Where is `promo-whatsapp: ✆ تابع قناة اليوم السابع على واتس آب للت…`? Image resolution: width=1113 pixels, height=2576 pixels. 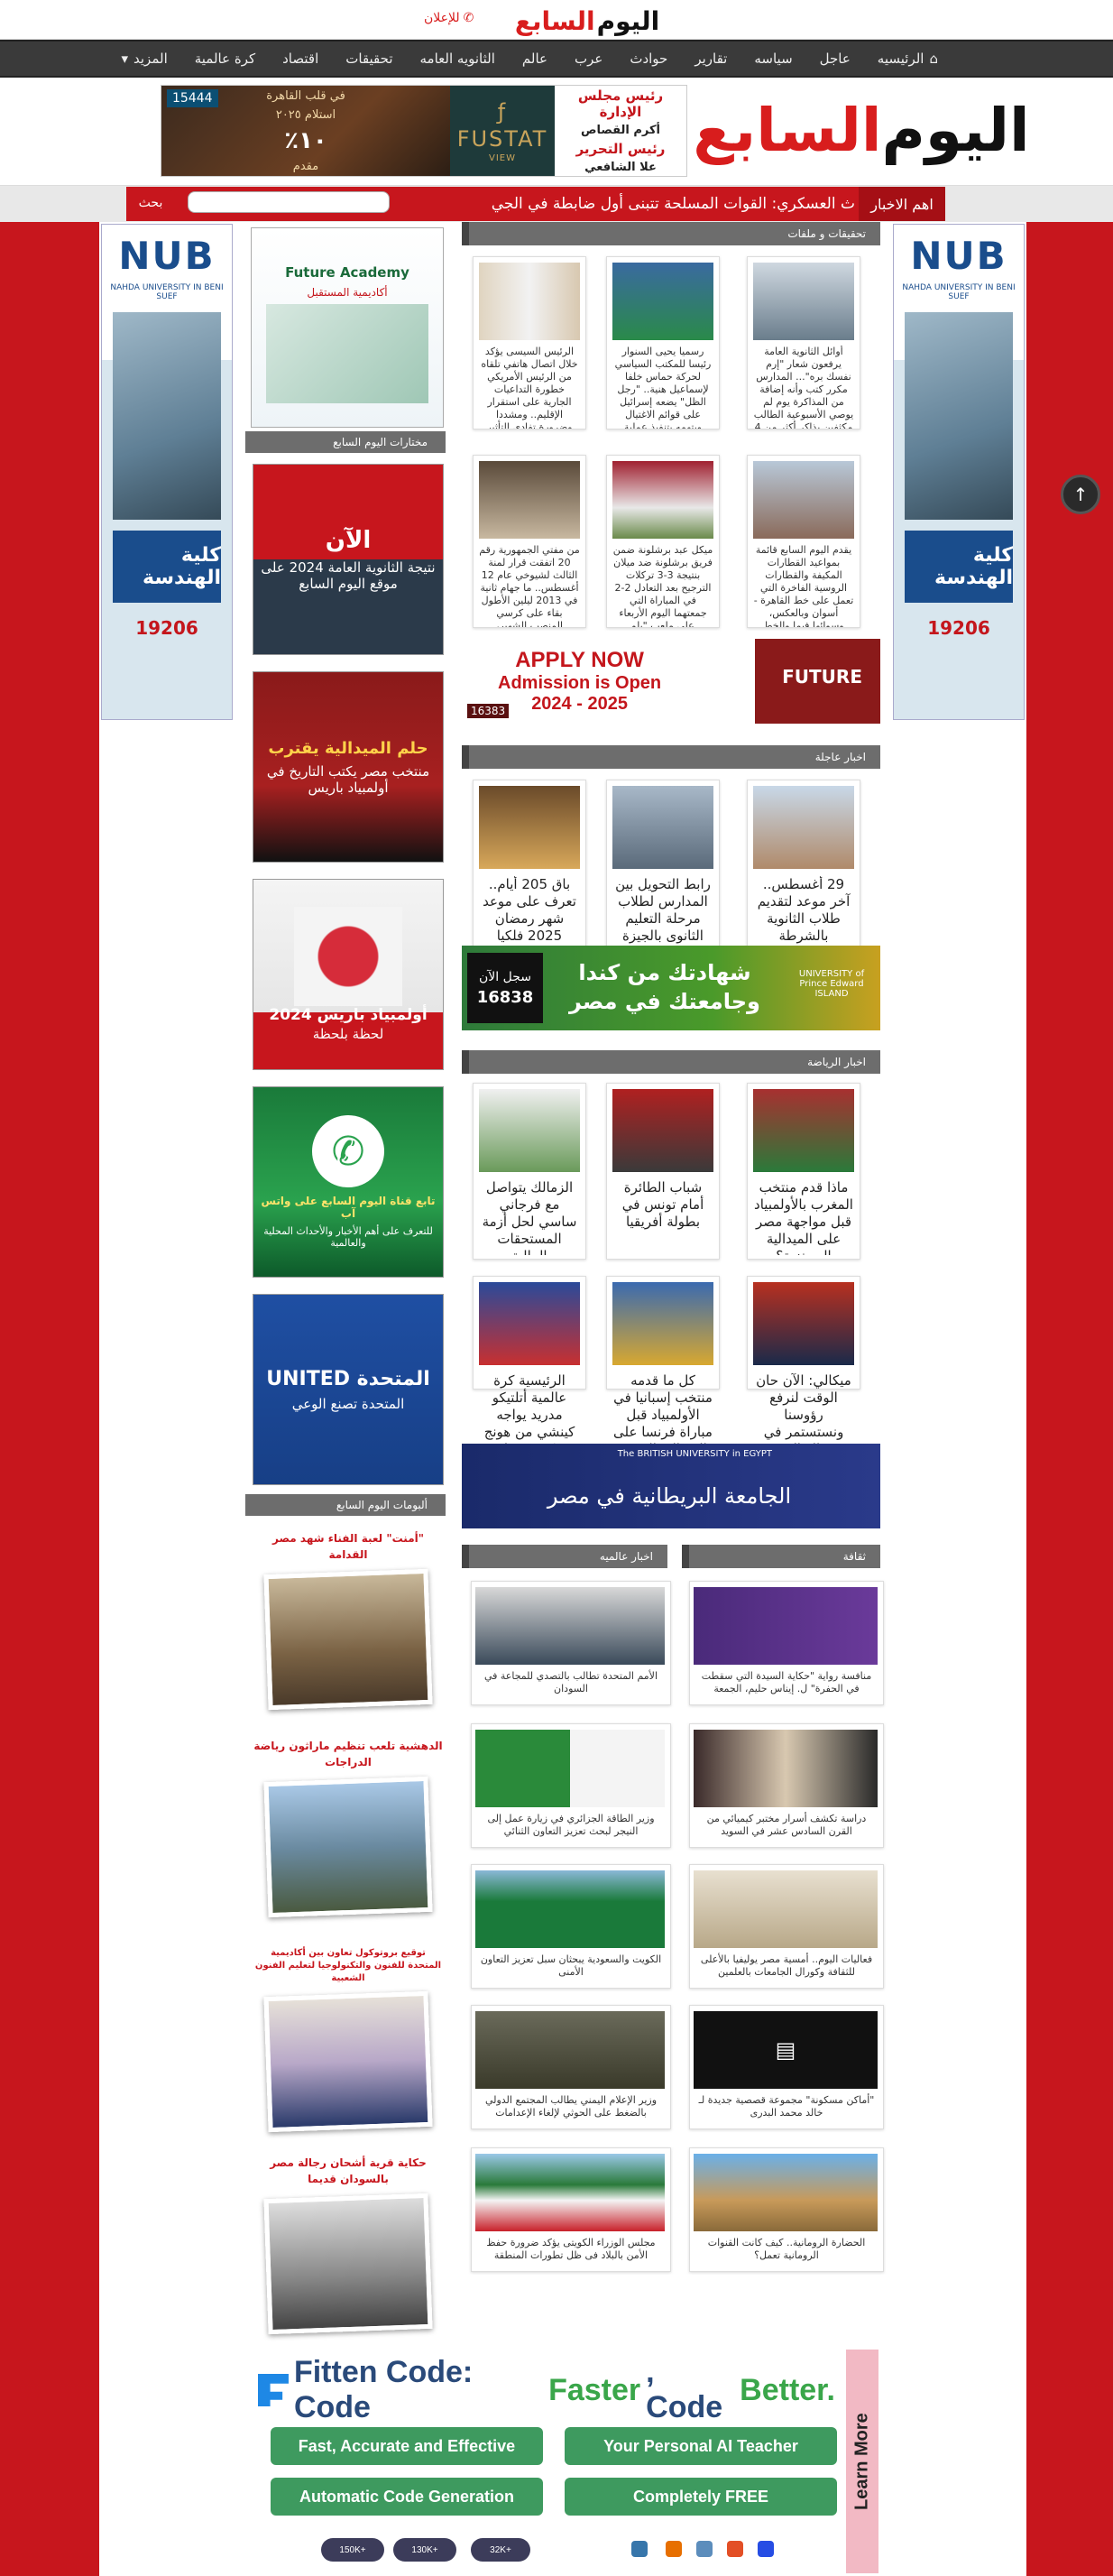 promo-whatsapp: ✆ تابع قناة اليوم السابع على واتس آب للت… is located at coordinates (348, 1182).